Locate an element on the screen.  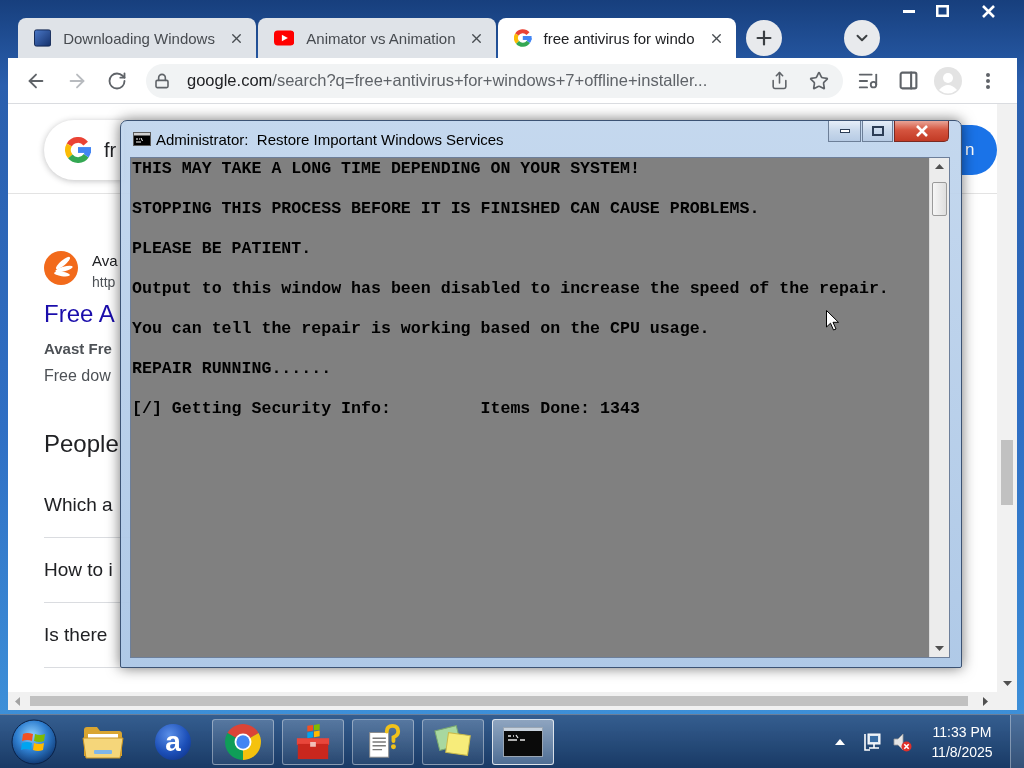
browser-icon is located at coordinates (243, 741).